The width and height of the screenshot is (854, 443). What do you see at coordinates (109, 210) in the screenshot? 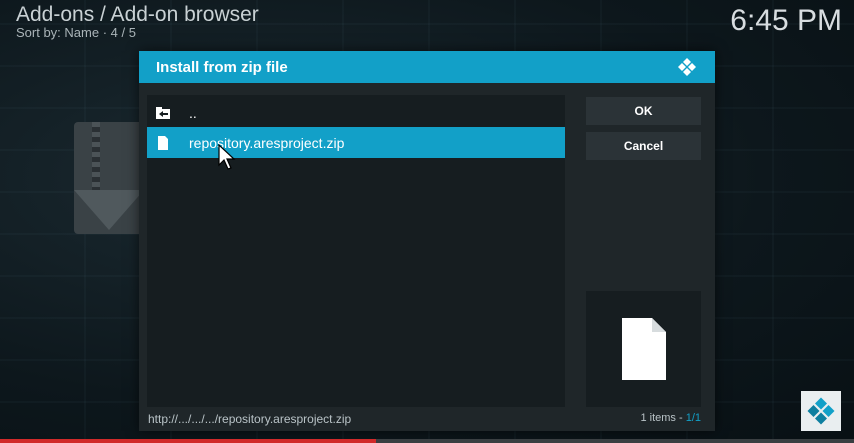
I see `download-arrow-icon` at bounding box center [109, 210].